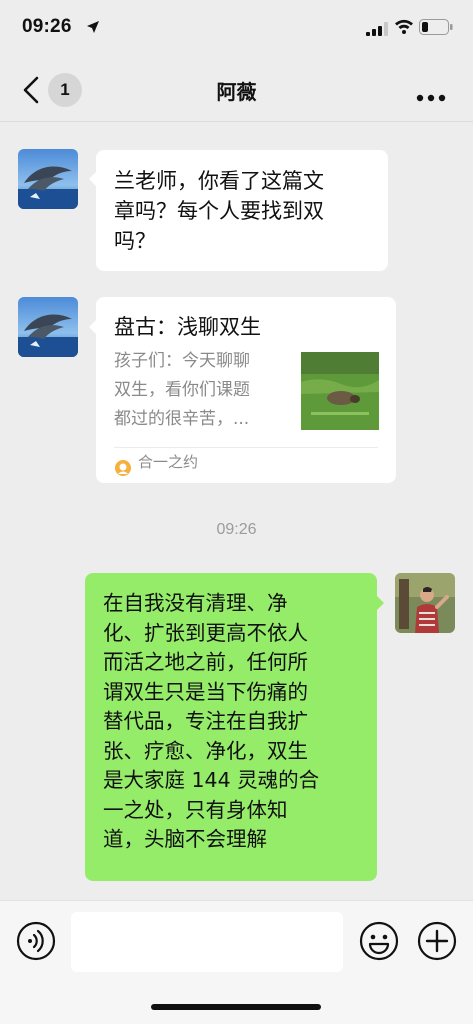  I want to click on location-arrow-icon, so click(93, 28).